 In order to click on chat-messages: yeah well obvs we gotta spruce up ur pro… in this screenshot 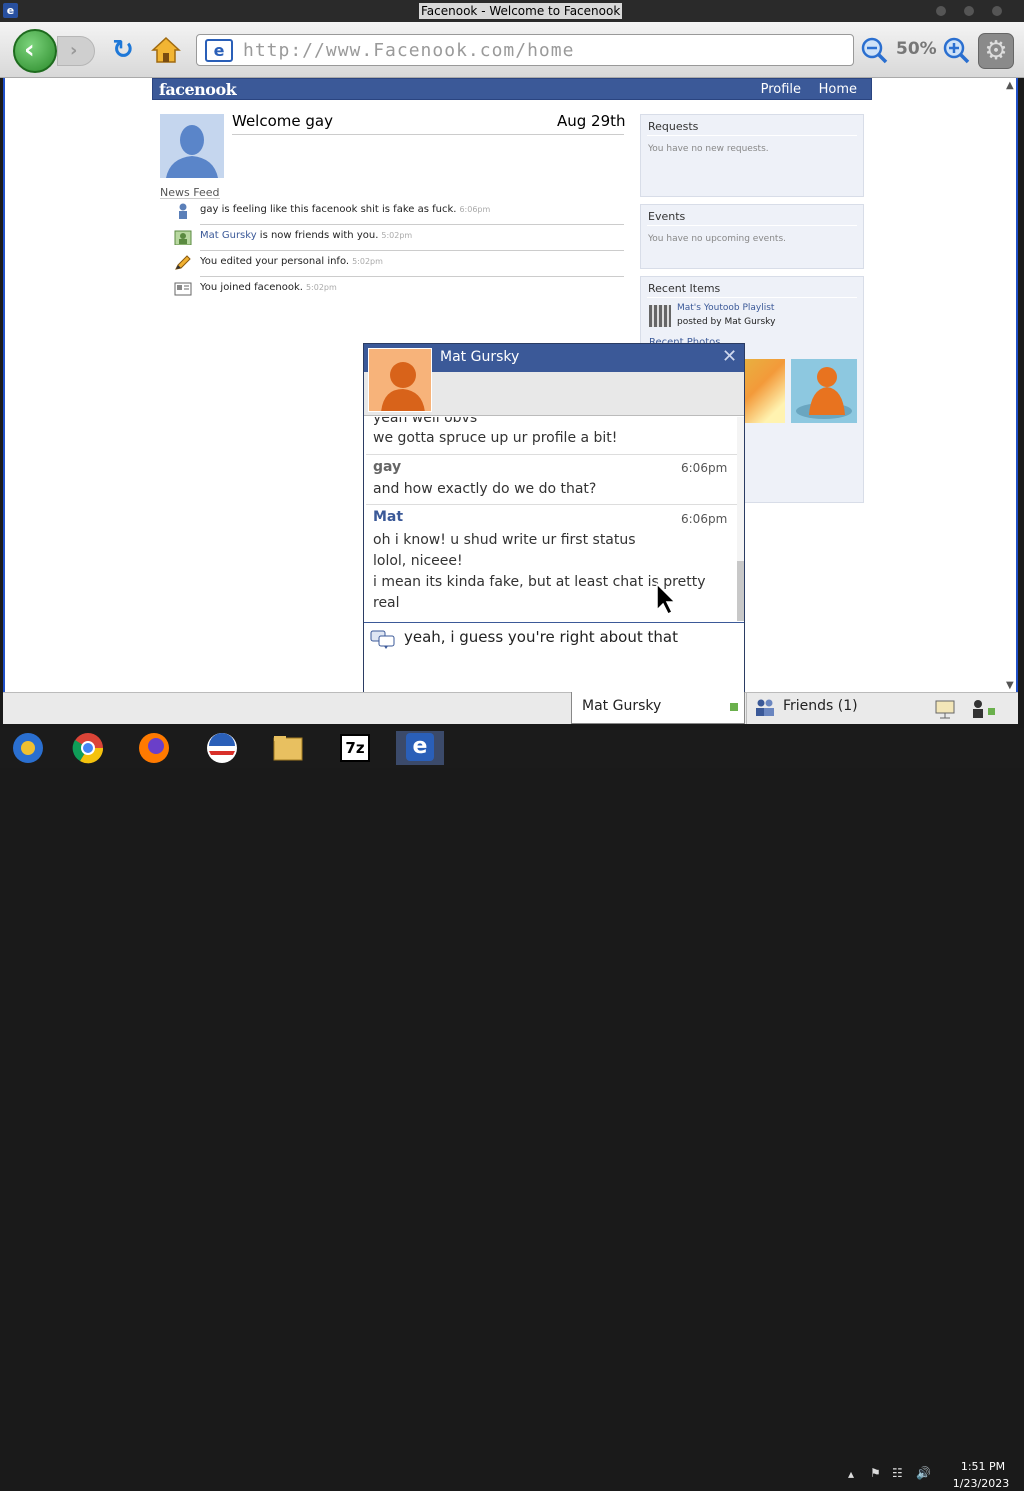, I will do `click(554, 519)`.